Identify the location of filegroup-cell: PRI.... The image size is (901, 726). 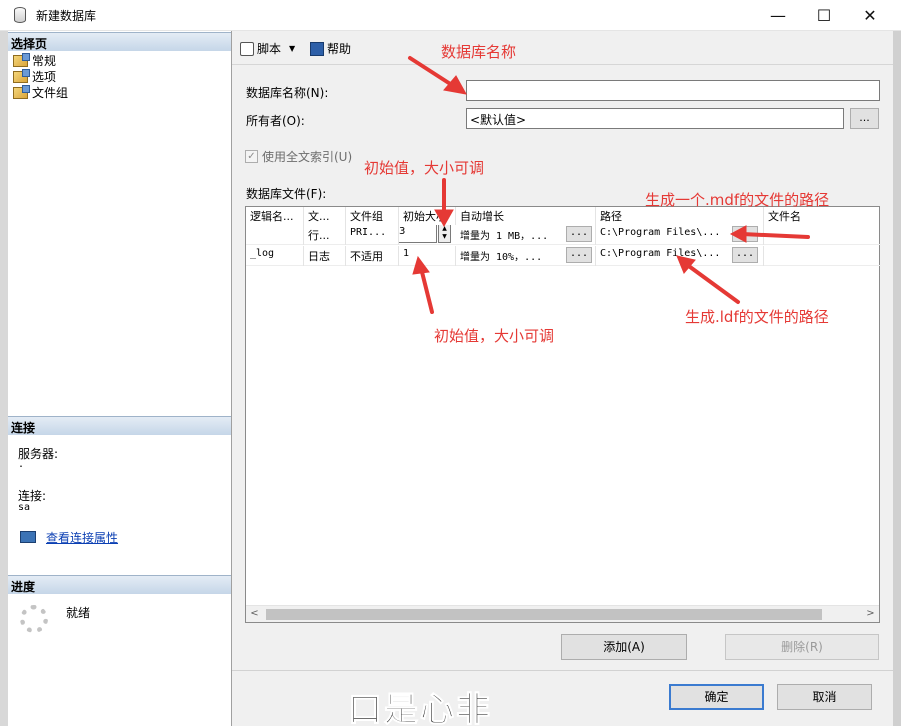
(372, 235).